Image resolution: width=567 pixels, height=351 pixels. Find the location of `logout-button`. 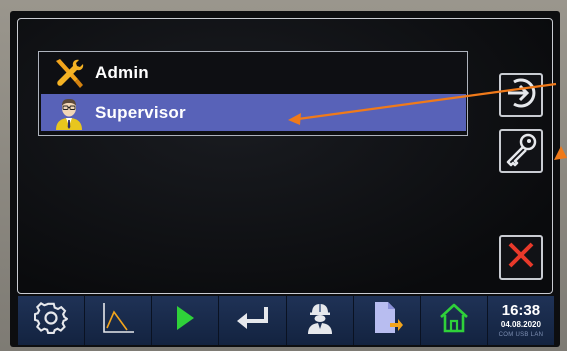

logout-button is located at coordinates (521, 95).